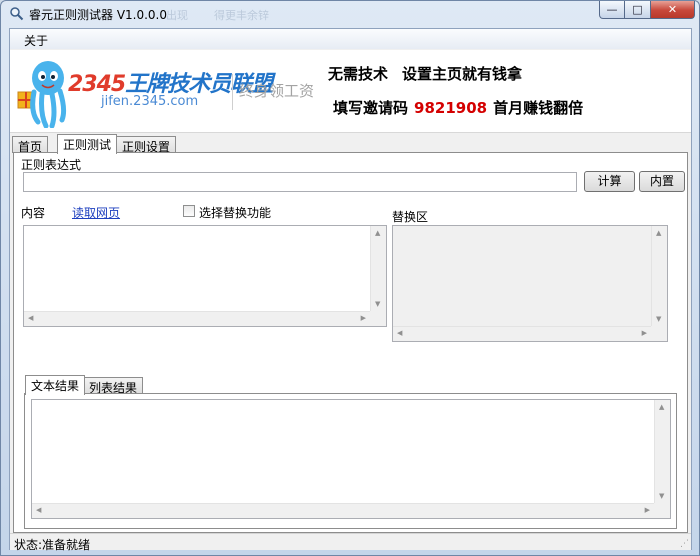  I want to click on title-bar: 睿元正则测试器 V1.0.0.0 出现 得更丰余锌 — □ ✕, so click(350, 14).